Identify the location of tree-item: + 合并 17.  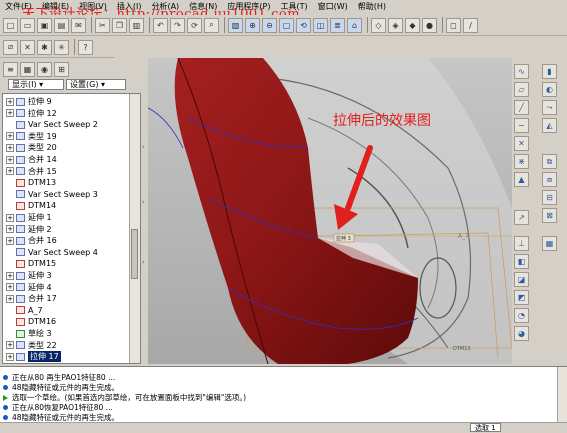
(31, 298).